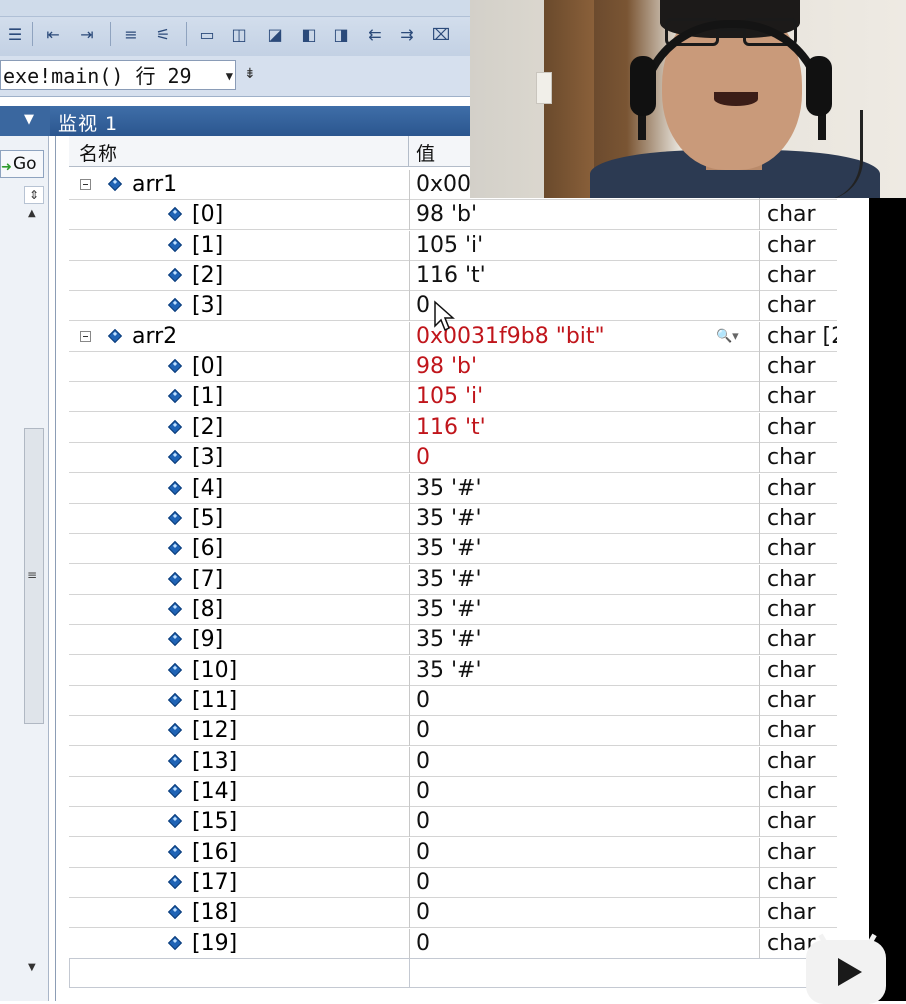 The image size is (906, 1004). I want to click on visualizer-icon: 🔍▾, so click(727, 337).